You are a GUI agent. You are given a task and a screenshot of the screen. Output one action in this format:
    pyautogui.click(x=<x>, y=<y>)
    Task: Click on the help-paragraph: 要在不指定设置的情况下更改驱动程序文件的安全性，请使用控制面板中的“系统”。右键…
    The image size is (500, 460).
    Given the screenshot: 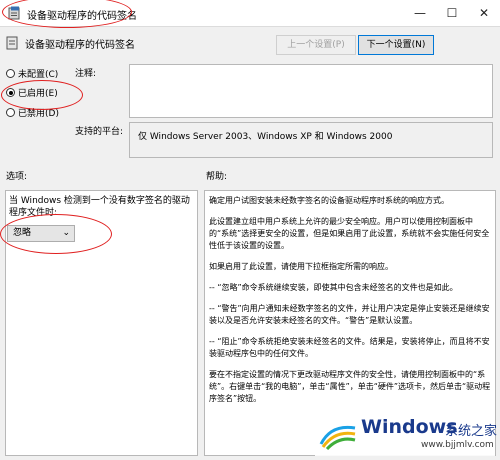 What is the action you would take?
    pyautogui.click(x=350, y=386)
    